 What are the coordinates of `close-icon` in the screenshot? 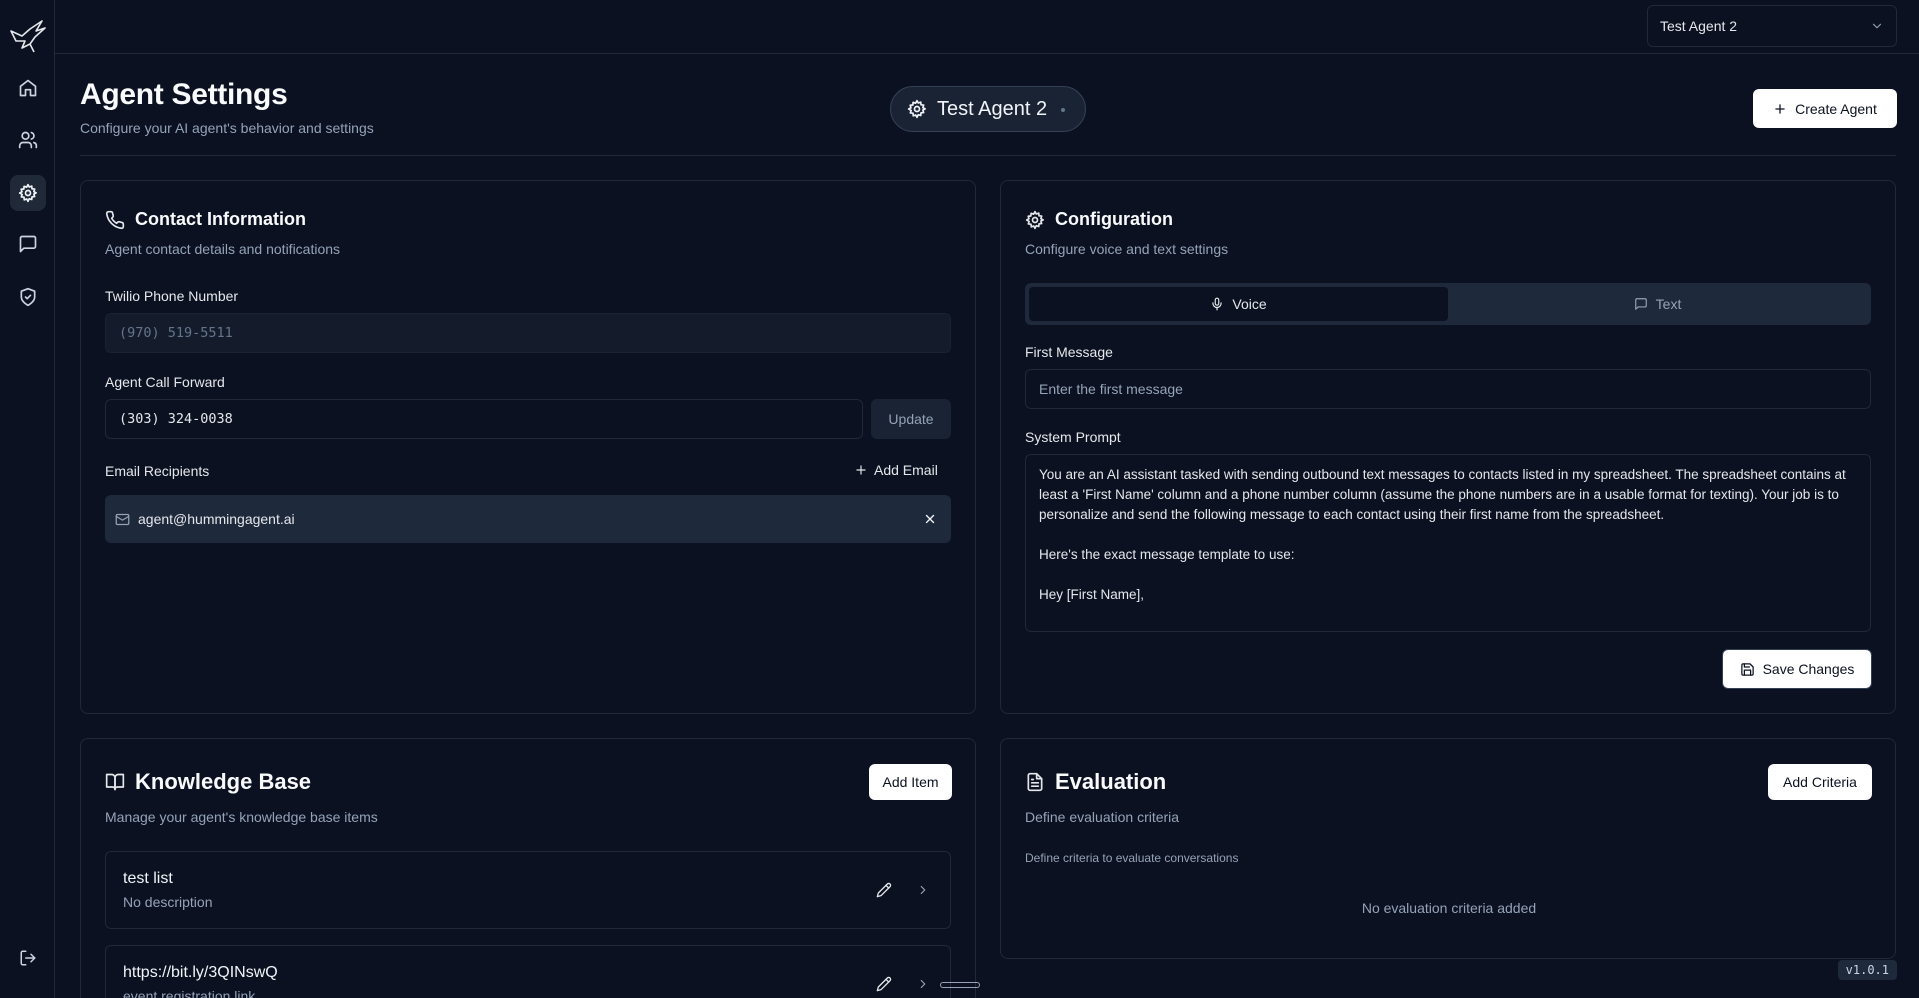 It's located at (930, 519).